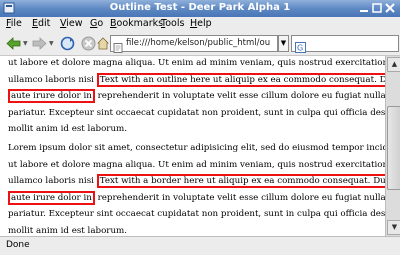  I want to click on page-icon, so click(118, 45).